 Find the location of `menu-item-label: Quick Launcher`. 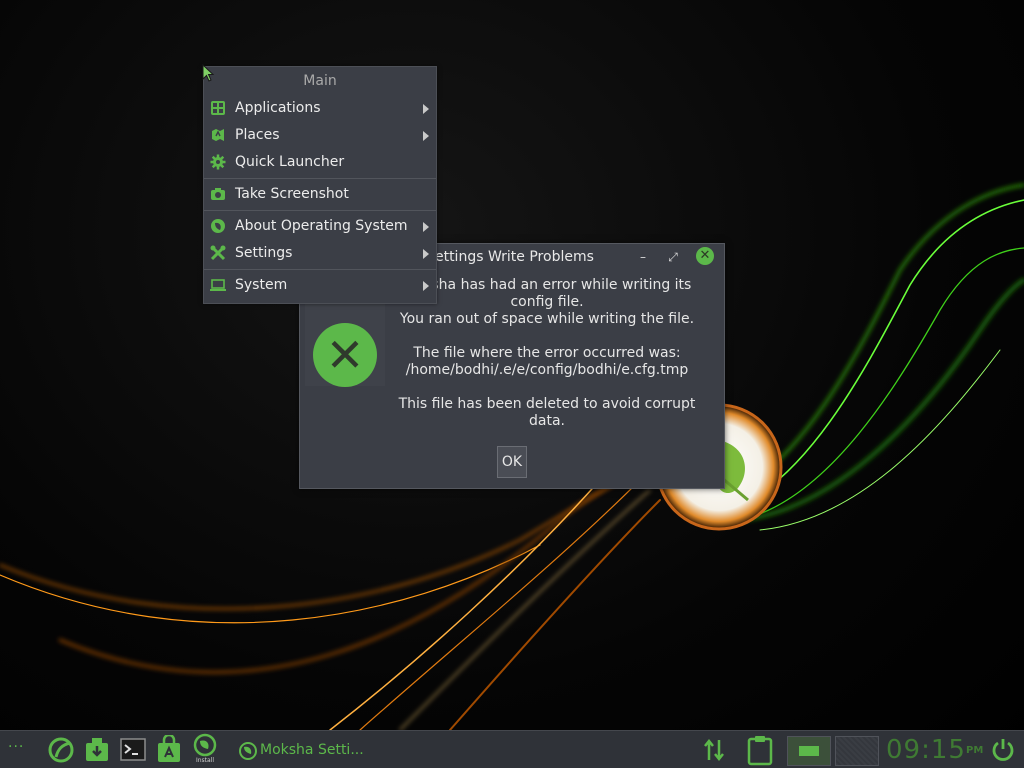

menu-item-label: Quick Launcher is located at coordinates (290, 162).